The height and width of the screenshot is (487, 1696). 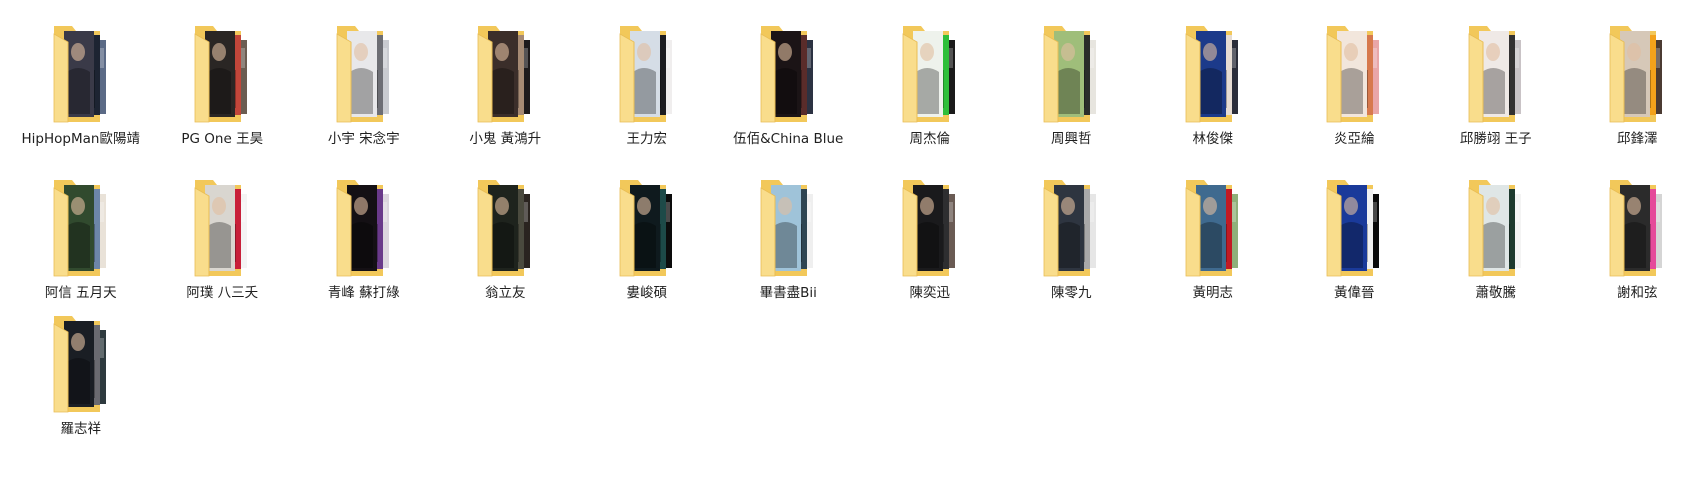 I want to click on folder-name: 謝和弦, so click(x=1637, y=293).